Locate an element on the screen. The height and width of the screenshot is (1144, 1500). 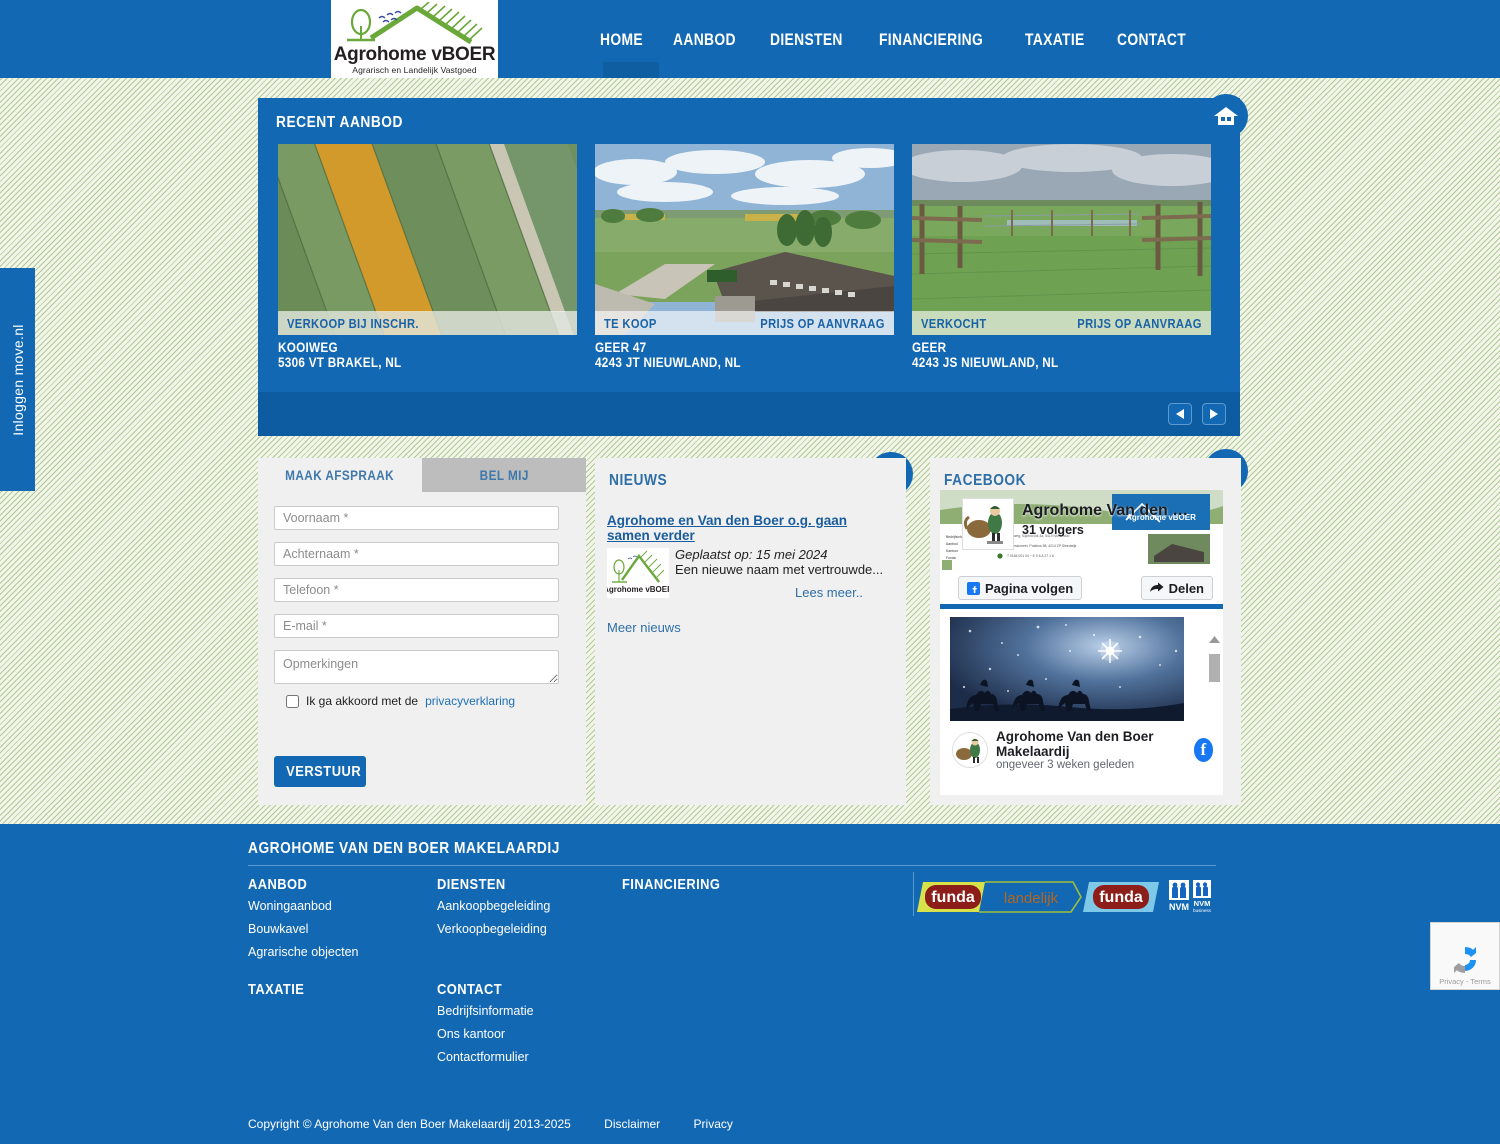
verstuur-button: VERSTUUR is located at coordinates (320, 771).